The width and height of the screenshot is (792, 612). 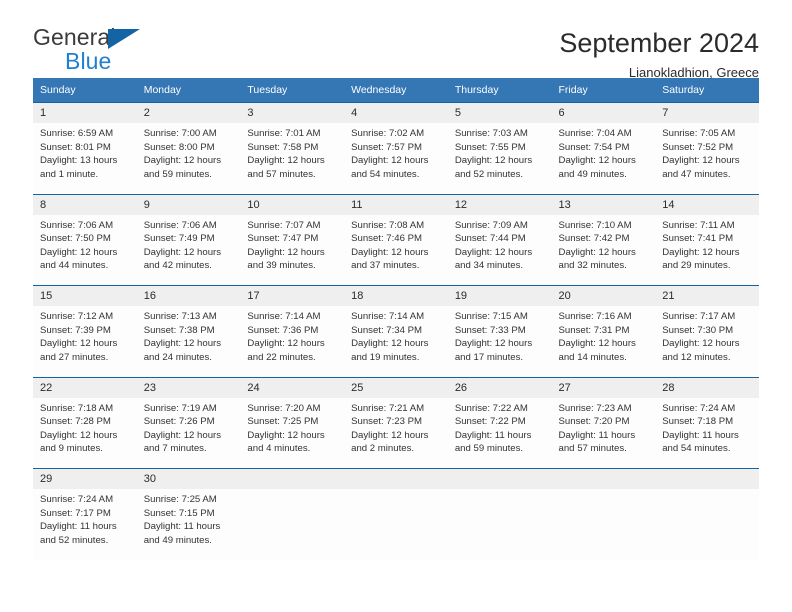 I want to click on daylight-text-line2: and 17 minutes., so click(x=489, y=357).